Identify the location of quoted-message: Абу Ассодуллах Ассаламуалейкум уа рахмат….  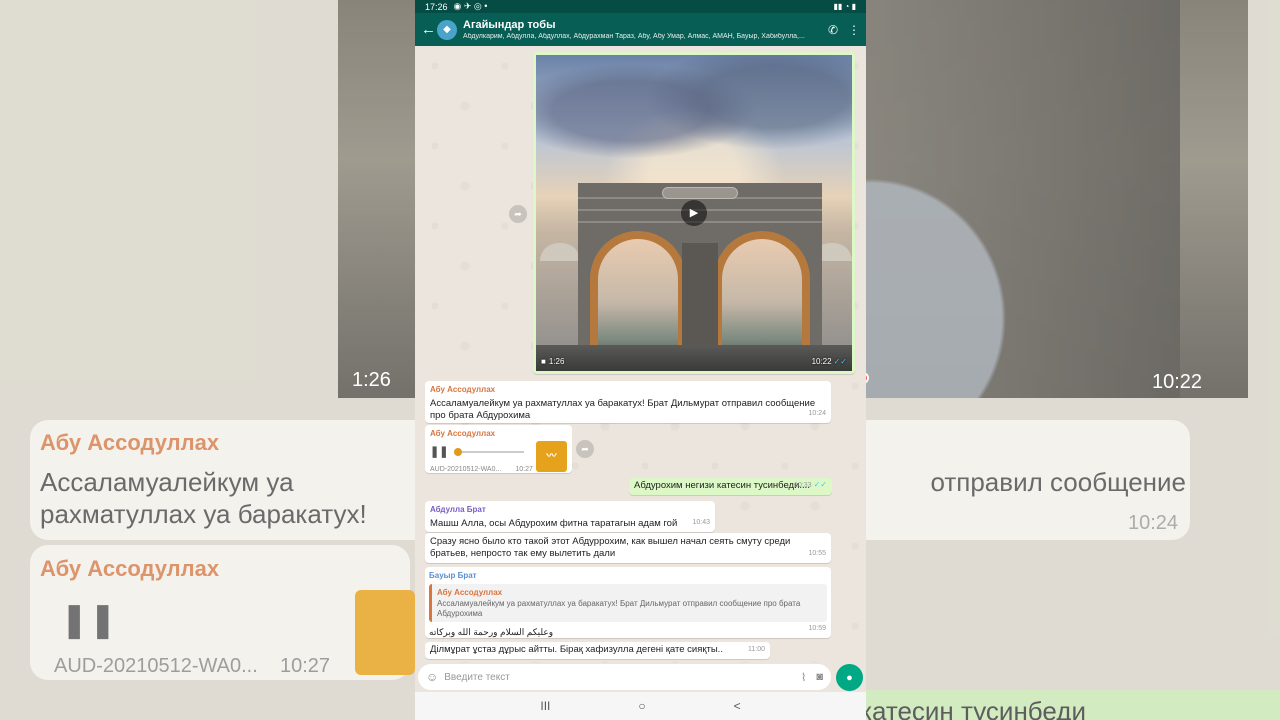
(628, 603).